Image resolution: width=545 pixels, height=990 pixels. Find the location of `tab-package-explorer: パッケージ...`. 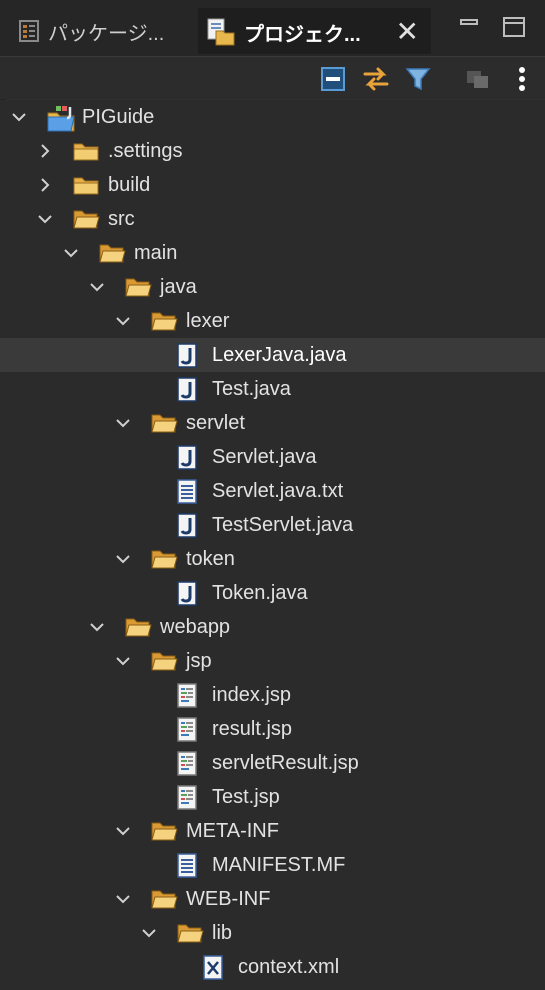

tab-package-explorer: パッケージ... is located at coordinates (100, 31).